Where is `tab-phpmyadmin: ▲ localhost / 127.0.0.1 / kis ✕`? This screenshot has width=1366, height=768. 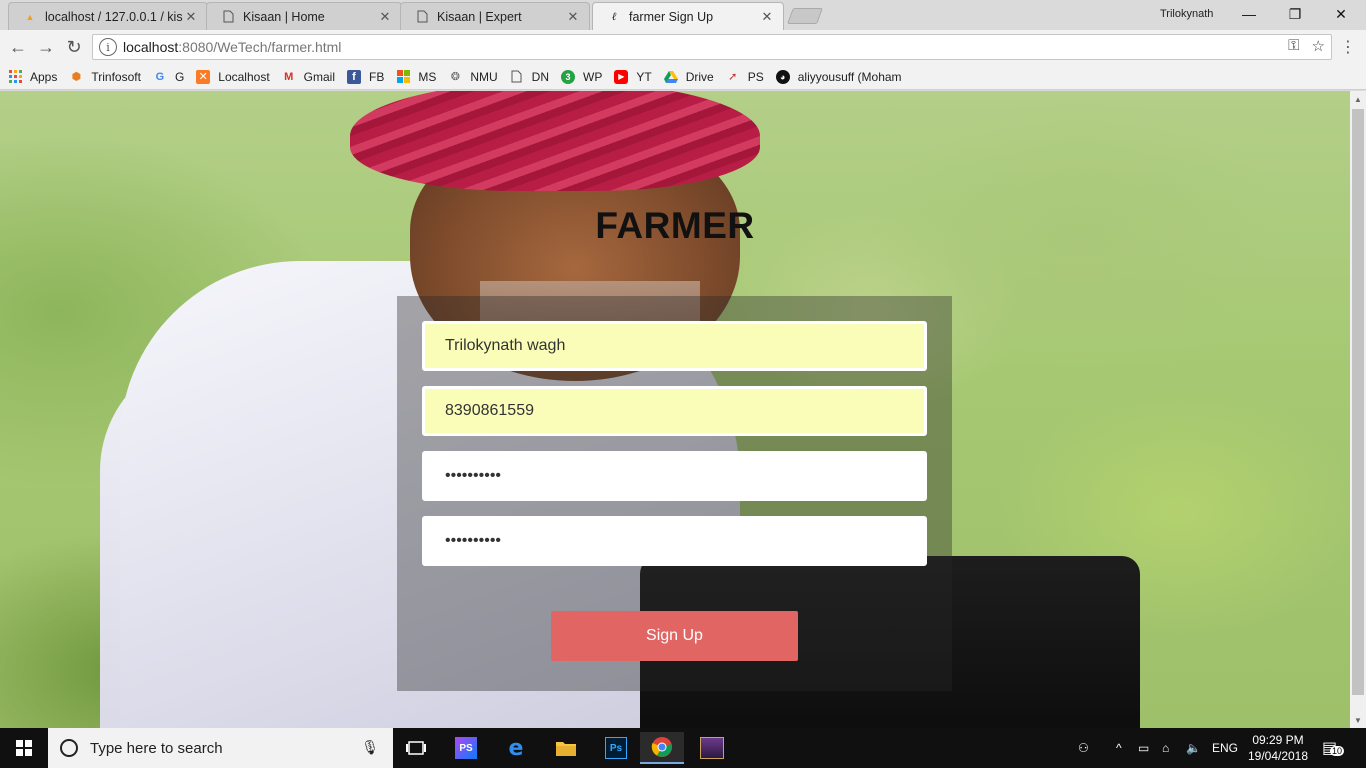
tab-phpmyadmin: ▲ localhost / 127.0.0.1 / kis ✕ is located at coordinates (108, 16).